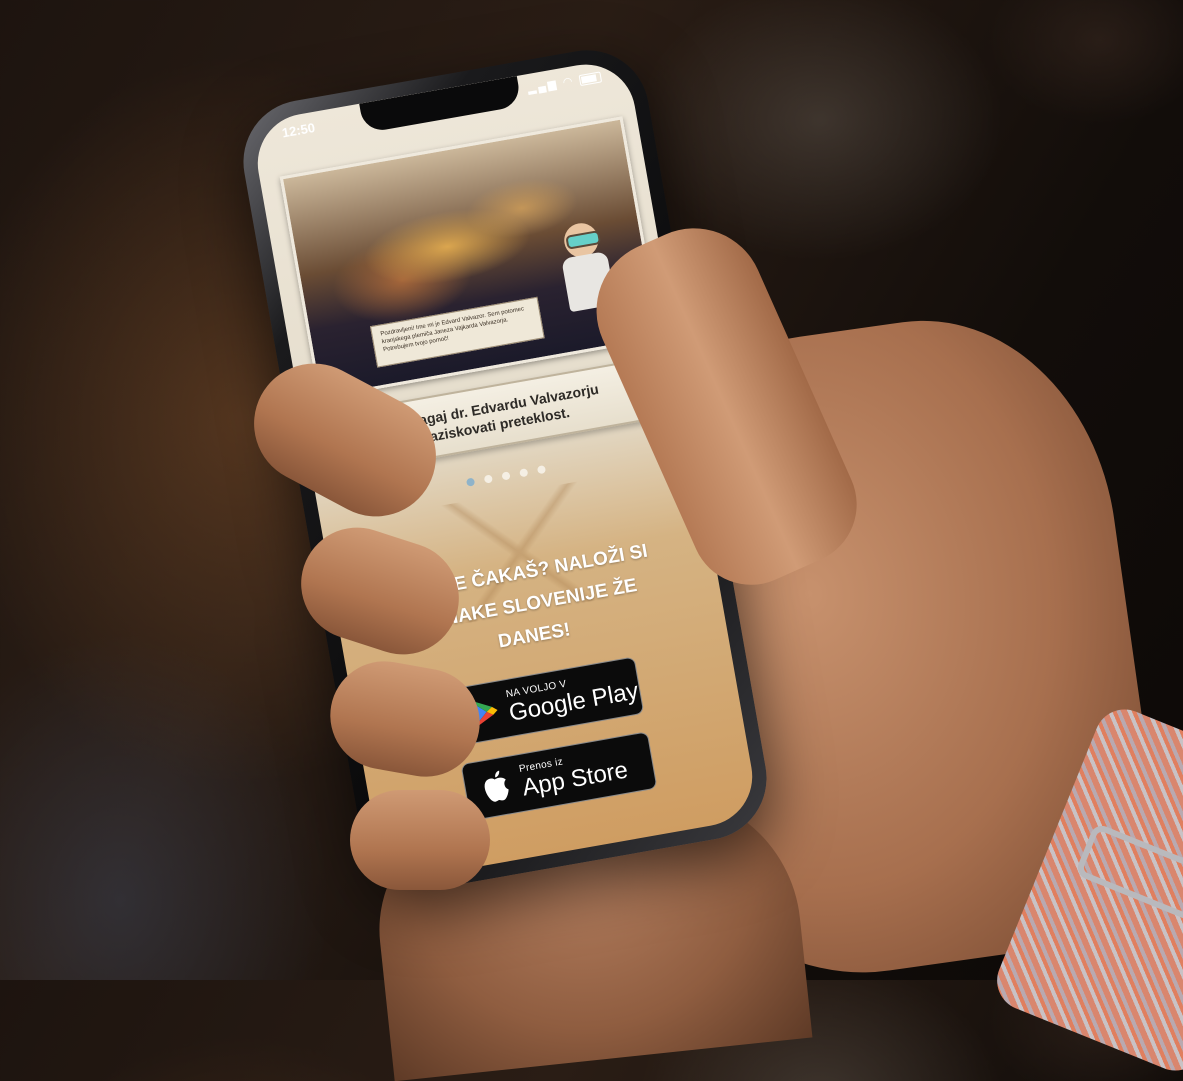 This screenshot has height=1081, width=1183. I want to click on little-finger, so click(420, 840).